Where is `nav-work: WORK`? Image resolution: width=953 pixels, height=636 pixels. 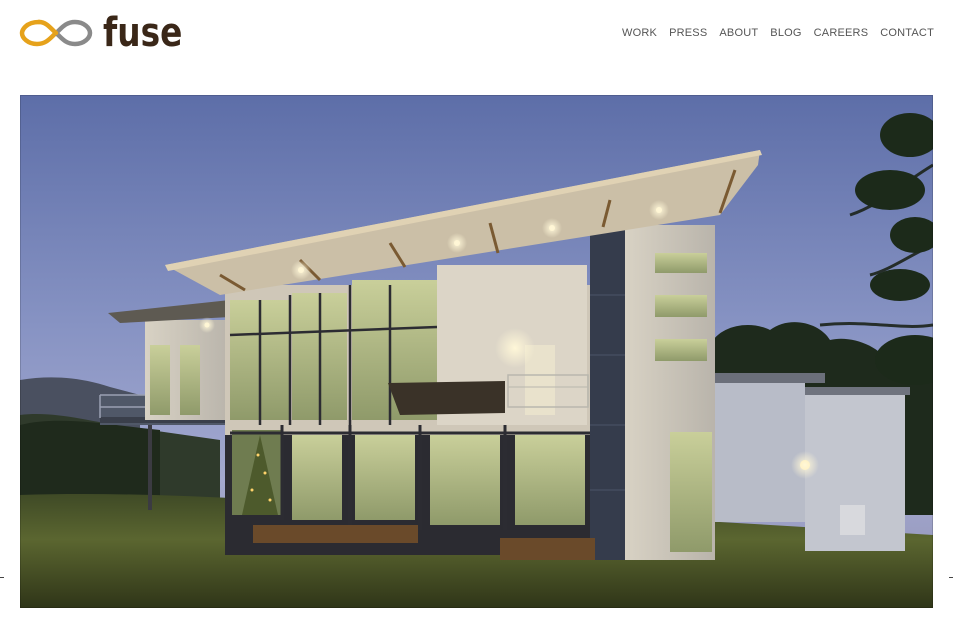
nav-work: WORK is located at coordinates (639, 33).